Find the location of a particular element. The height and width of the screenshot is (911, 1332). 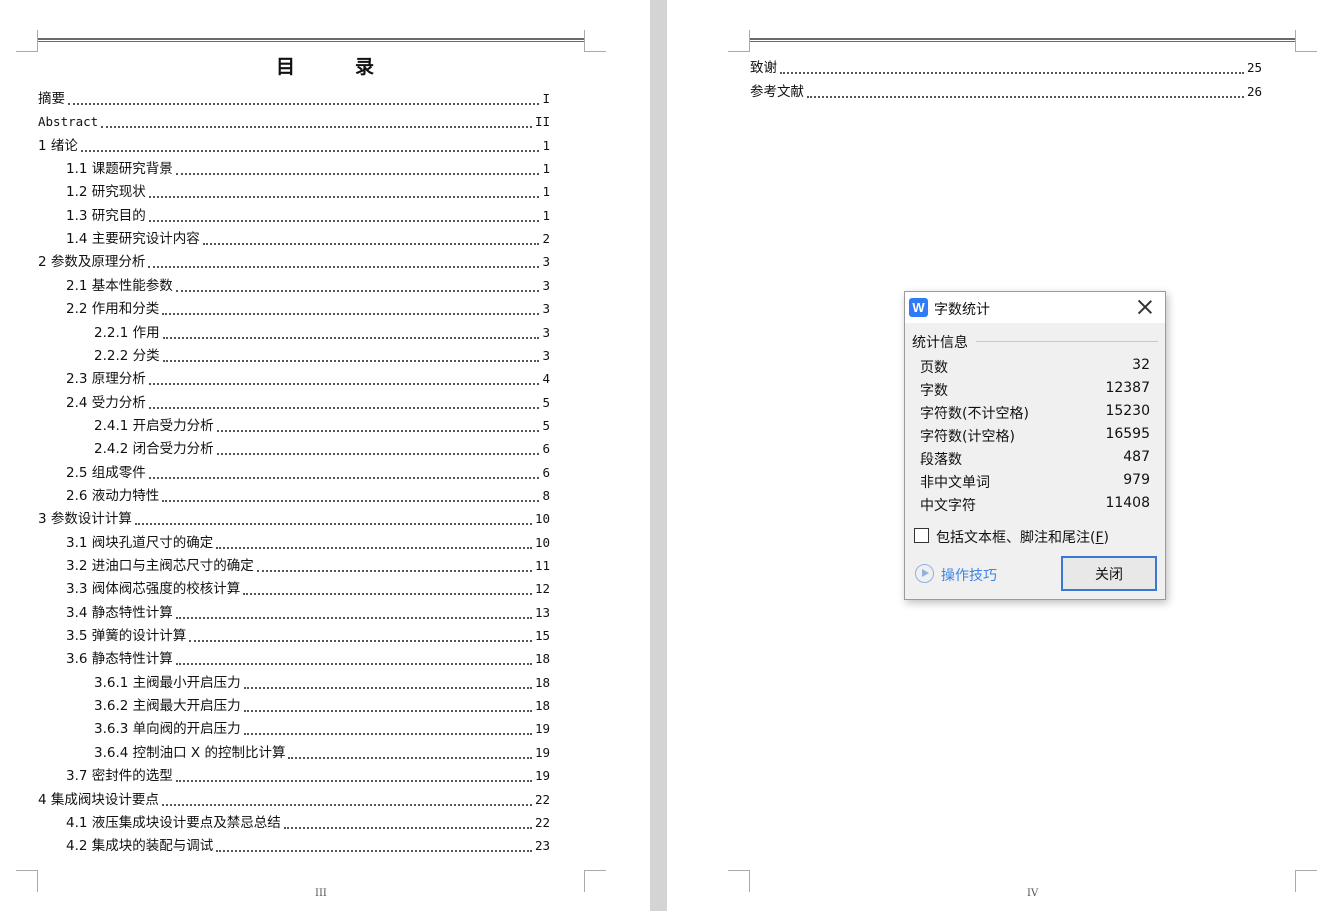

toc-entry: 3.6.1 主阀最小开启压力 18 is located at coordinates (322, 682).